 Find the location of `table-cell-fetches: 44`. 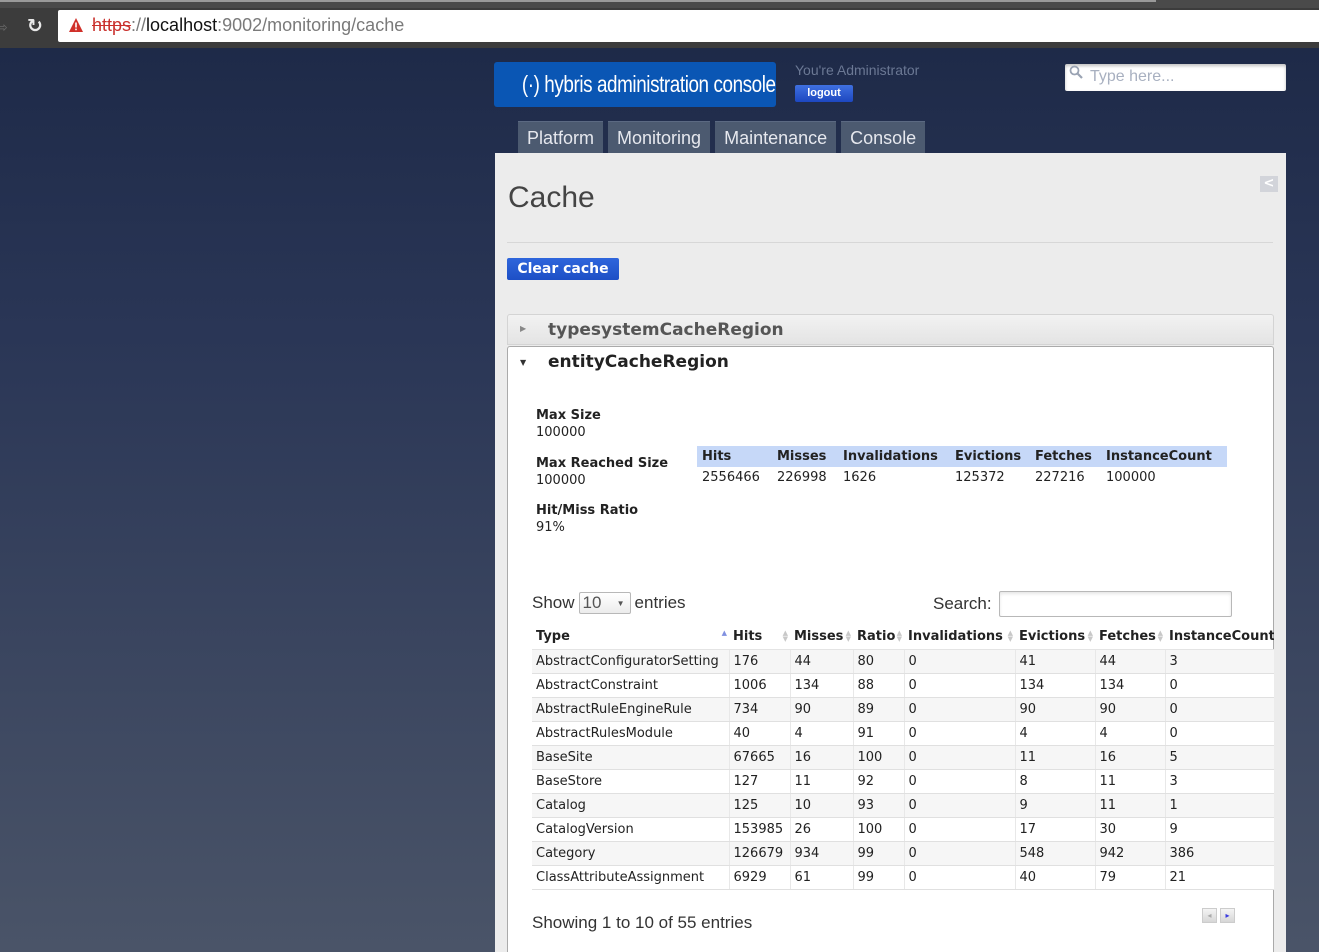

table-cell-fetches: 44 is located at coordinates (1130, 661).